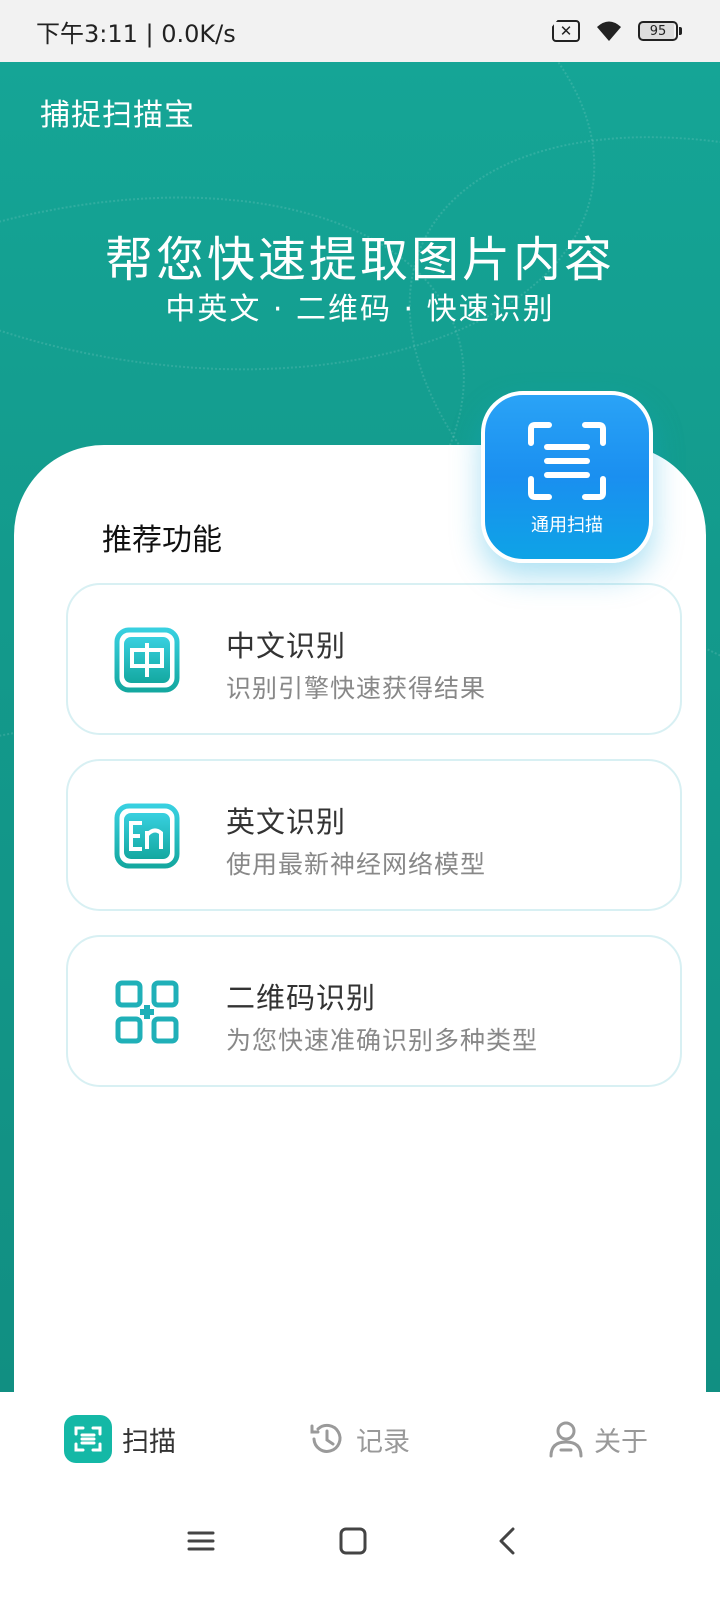 The height and width of the screenshot is (1600, 720). I want to click on feature-name: 中文识别, so click(286, 646).